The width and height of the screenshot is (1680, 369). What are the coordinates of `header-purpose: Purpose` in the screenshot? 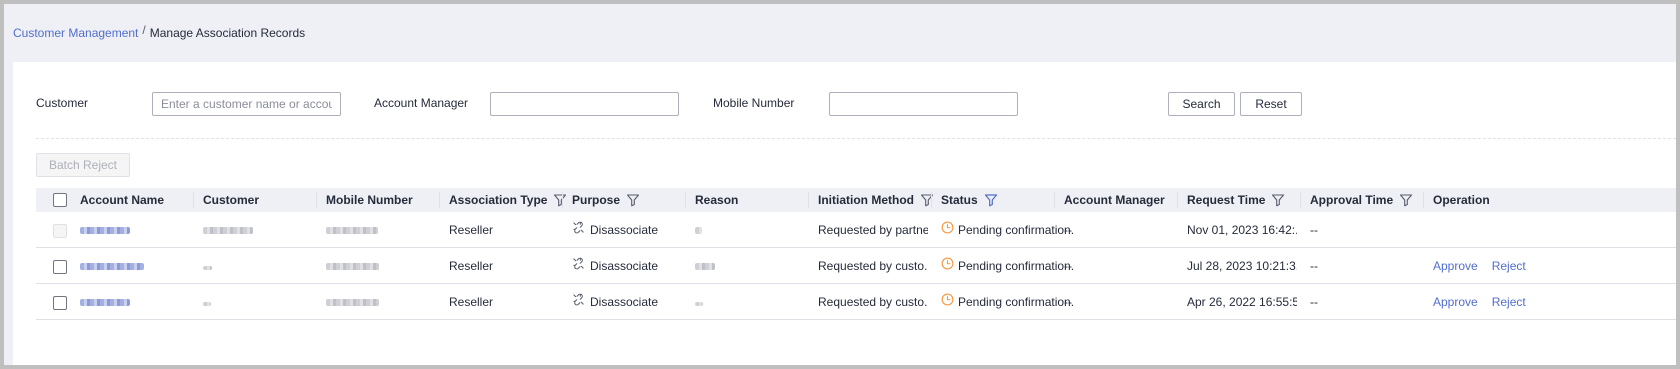 It's located at (606, 200).